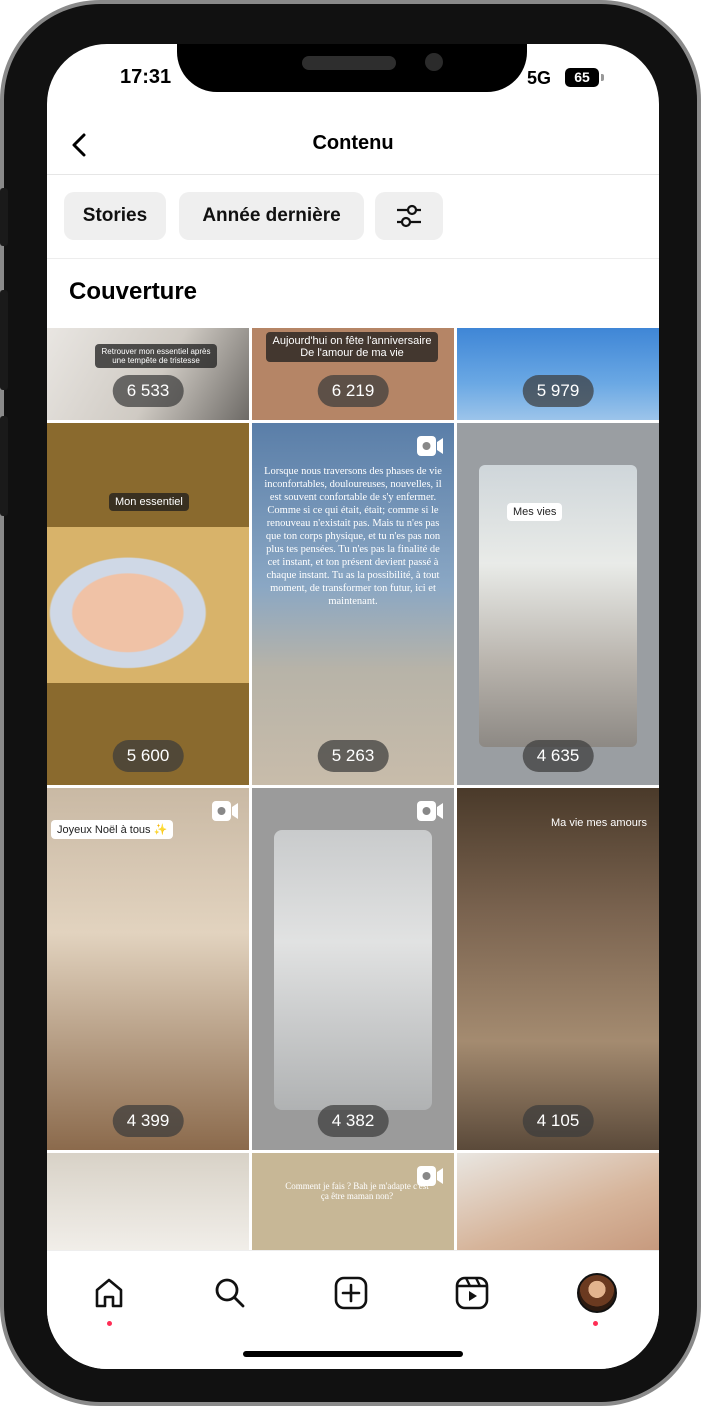 The image size is (701, 1406). What do you see at coordinates (595, 1323) in the screenshot?
I see `profile-notification-dot` at bounding box center [595, 1323].